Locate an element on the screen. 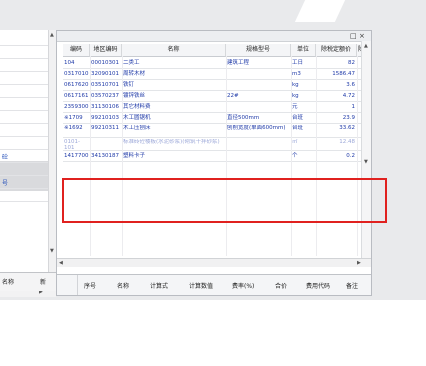 The image size is (426, 366). grid-cell-price: 33.62 is located at coordinates (336, 128).